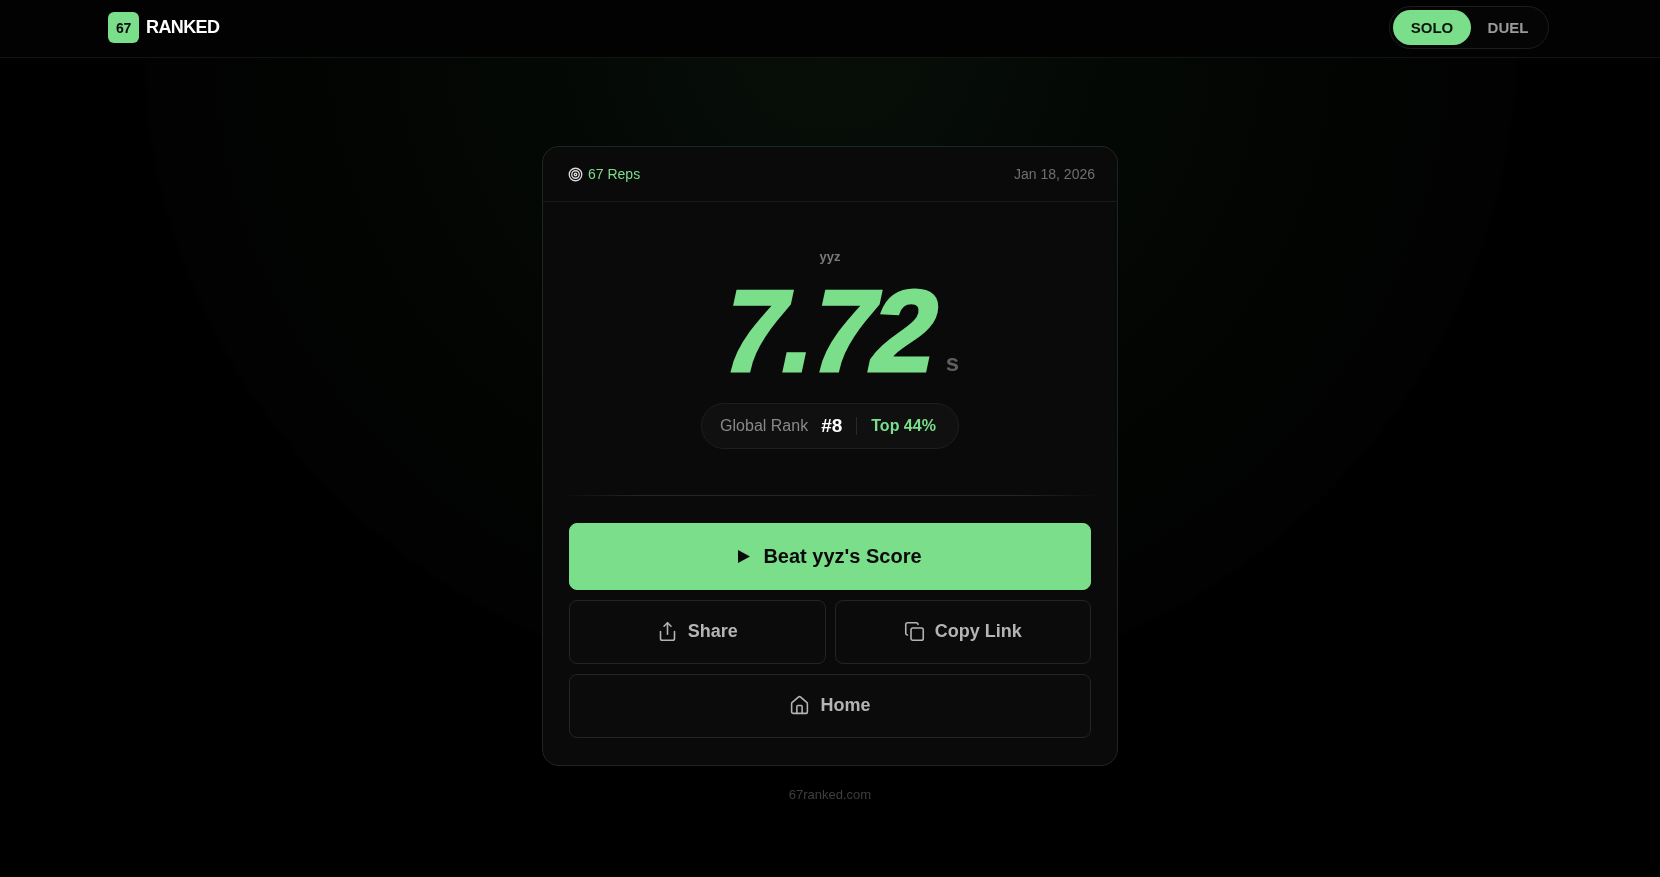  What do you see at coordinates (697, 631) in the screenshot?
I see `share-button: Share` at bounding box center [697, 631].